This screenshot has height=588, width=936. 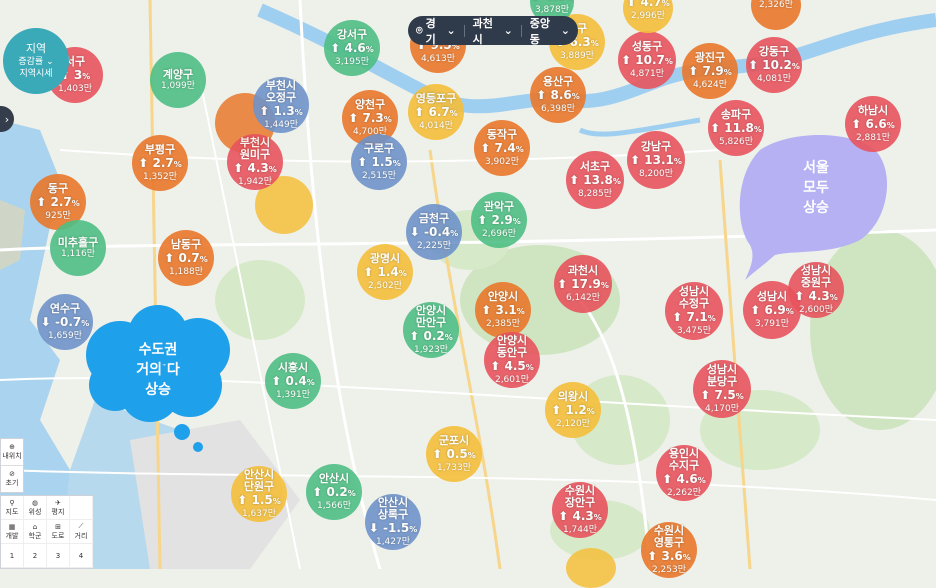 I want to click on district-bubble: 광진구 ⬆ 7.9% 4,624만, so click(x=710, y=71).